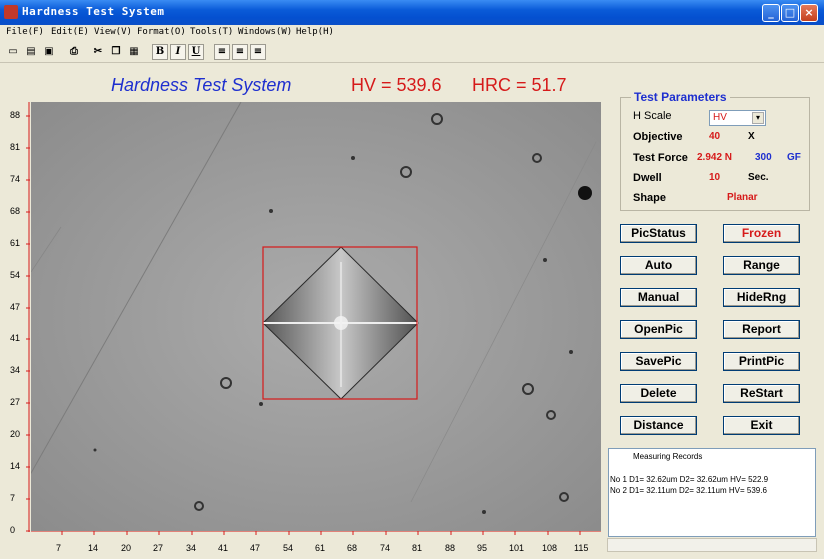 The width and height of the screenshot is (824, 559). What do you see at coordinates (715, 157) in the screenshot?
I see `test-force-value: 2.942 N` at bounding box center [715, 157].